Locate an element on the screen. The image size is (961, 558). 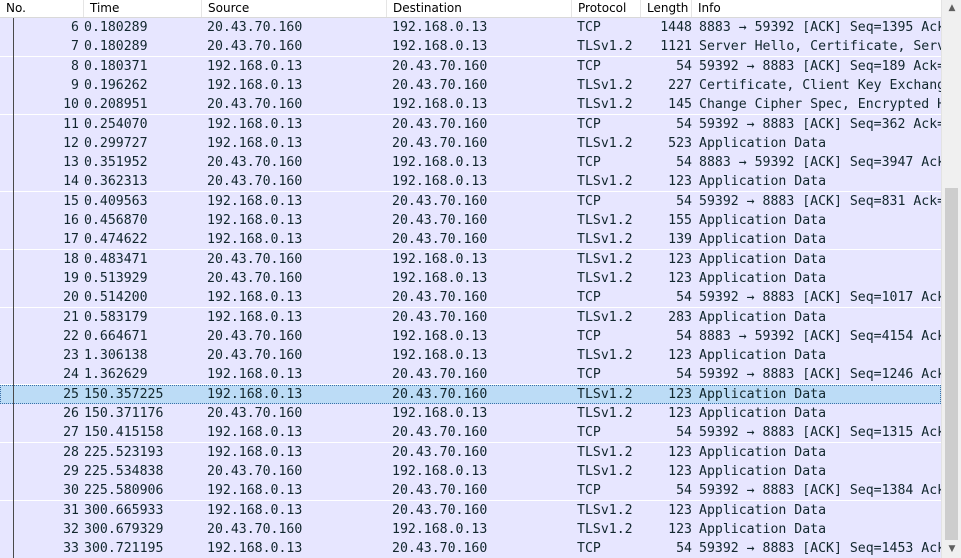
packet-no: 16 is located at coordinates (71, 220).